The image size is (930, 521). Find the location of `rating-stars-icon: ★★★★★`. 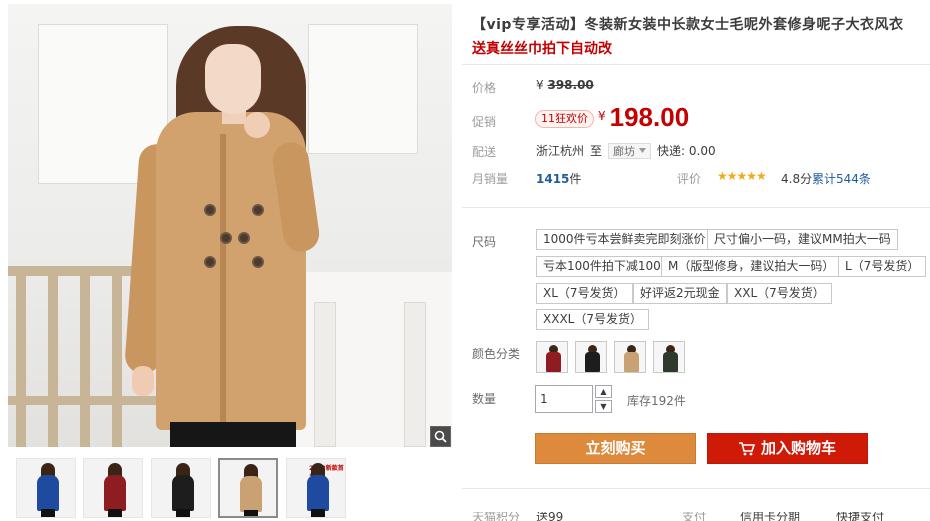

rating-stars-icon: ★★★★★ is located at coordinates (742, 176).